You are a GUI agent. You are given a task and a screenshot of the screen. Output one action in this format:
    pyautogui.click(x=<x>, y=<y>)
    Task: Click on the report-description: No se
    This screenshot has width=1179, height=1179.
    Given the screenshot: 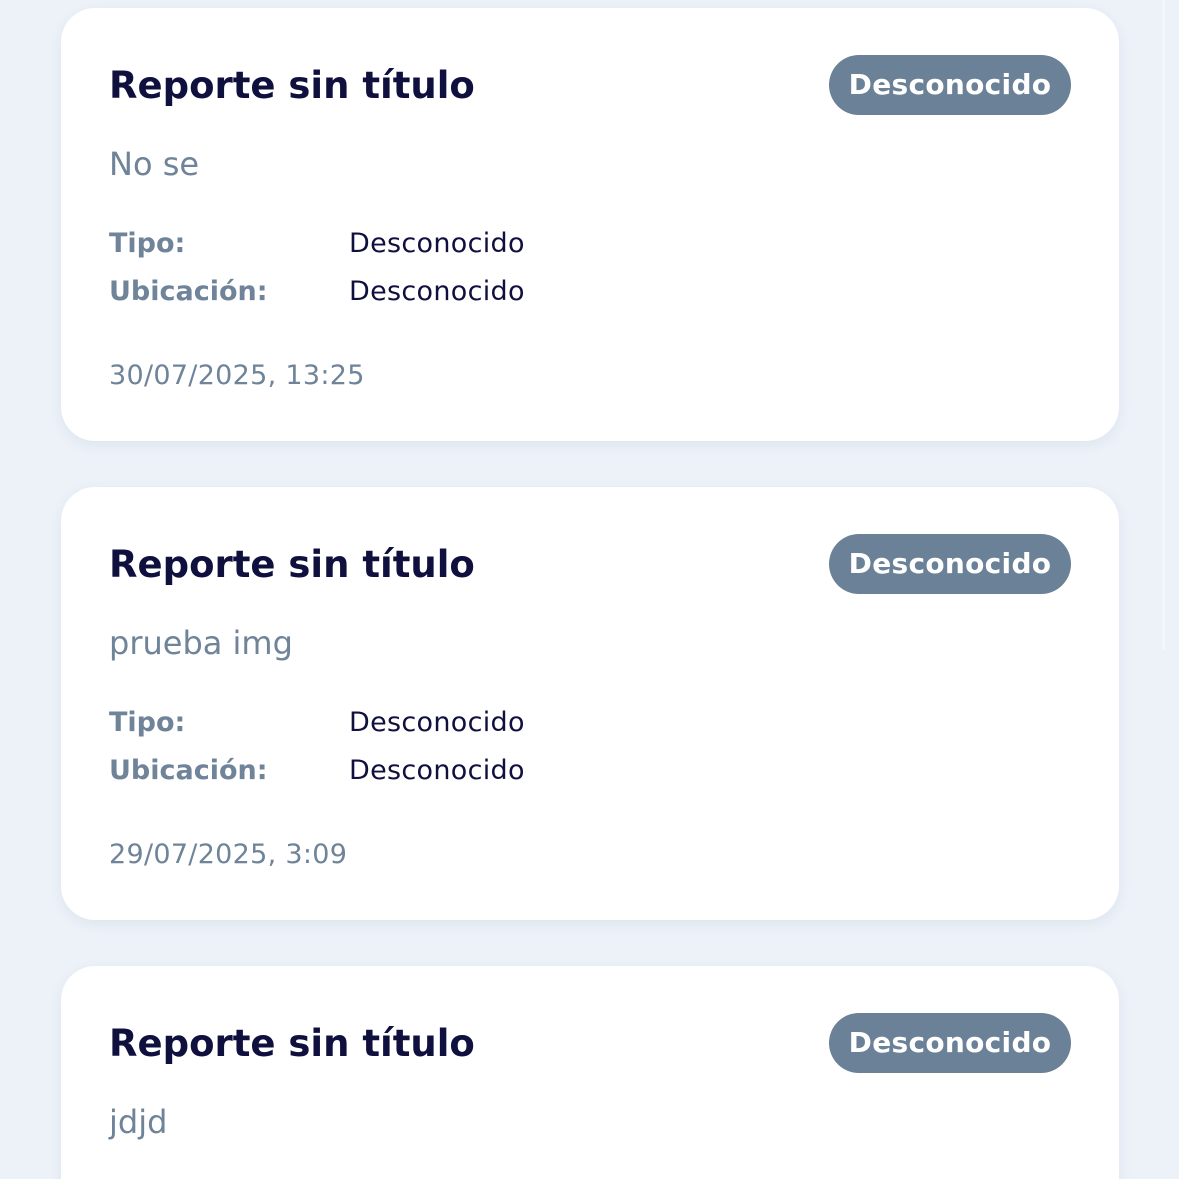 What is the action you would take?
    pyautogui.click(x=154, y=164)
    